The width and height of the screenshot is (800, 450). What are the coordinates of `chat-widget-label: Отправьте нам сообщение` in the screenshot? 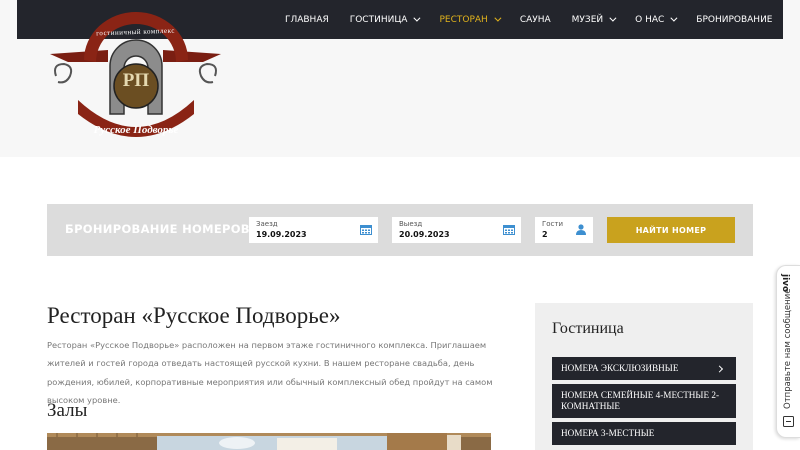 It's located at (788, 348).